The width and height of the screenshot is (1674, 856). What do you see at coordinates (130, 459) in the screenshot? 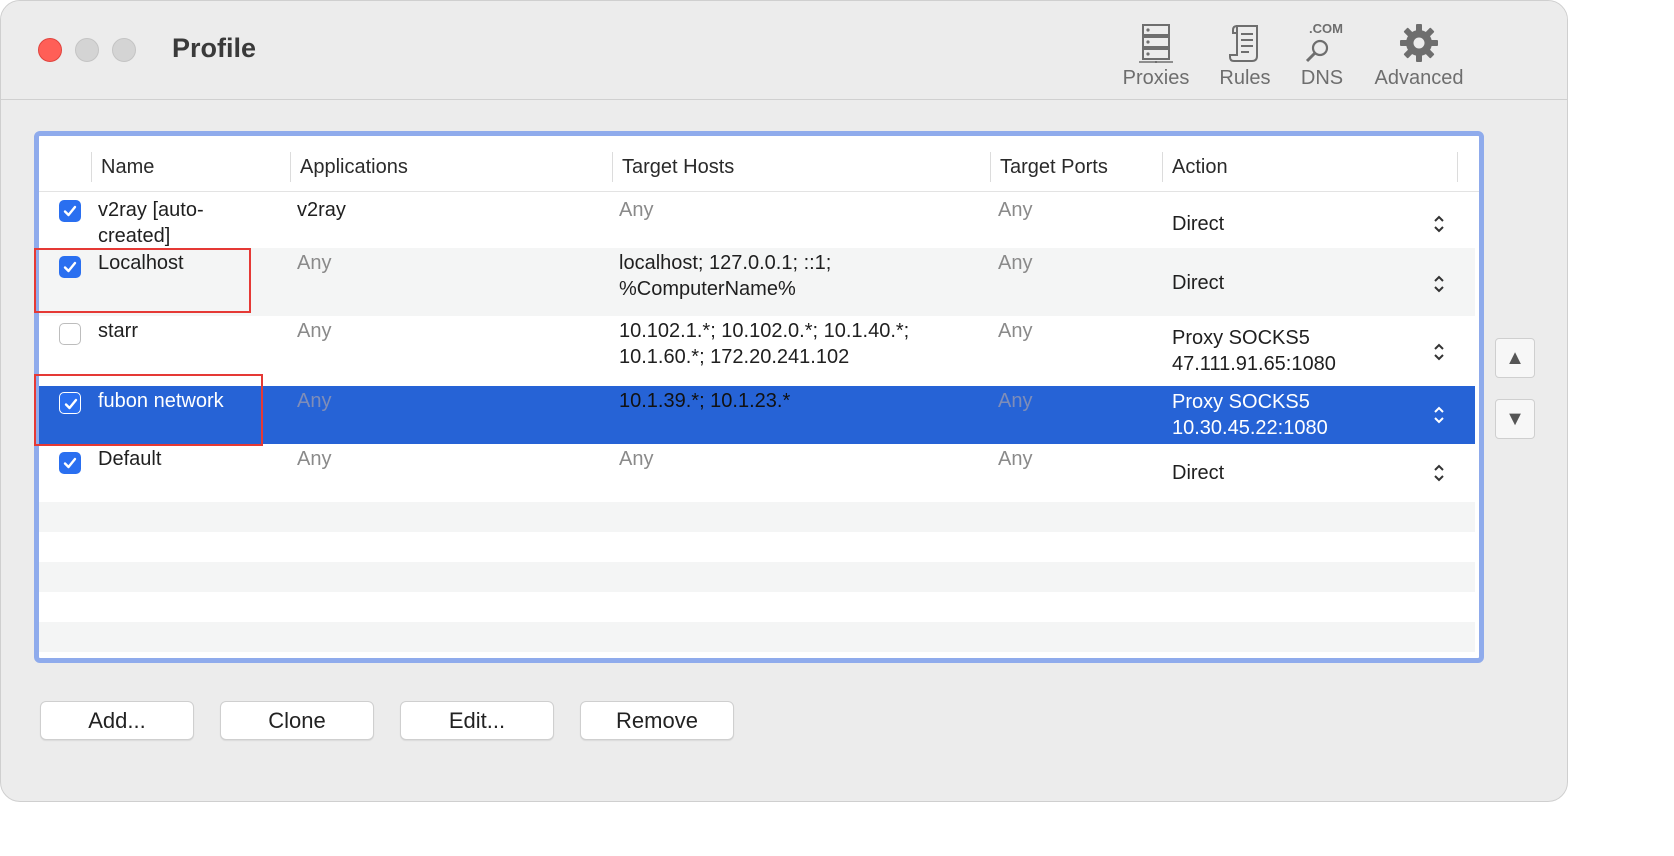
I see `row-name: Default` at bounding box center [130, 459].